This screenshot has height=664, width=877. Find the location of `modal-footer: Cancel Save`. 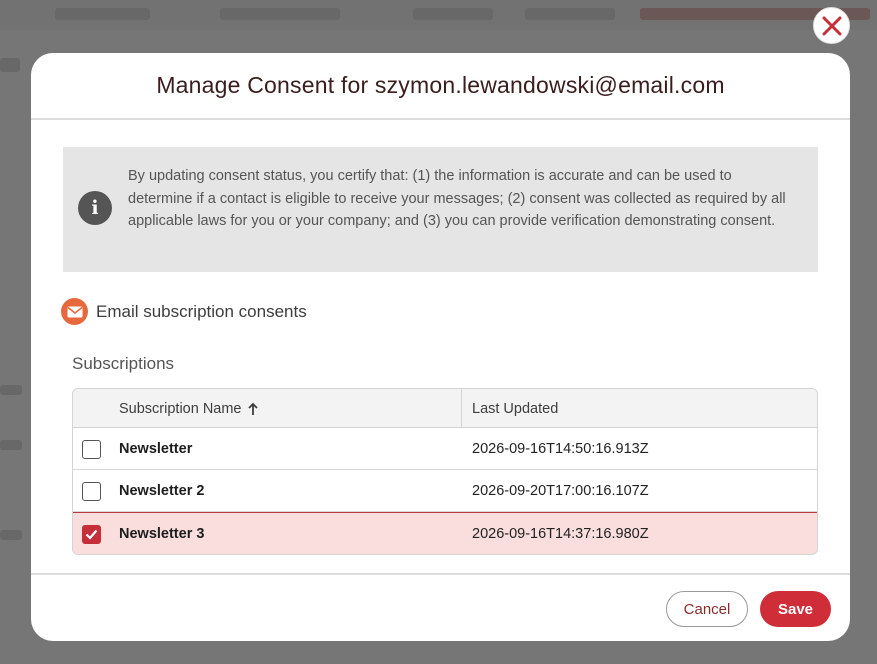

modal-footer: Cancel Save is located at coordinates (440, 607).